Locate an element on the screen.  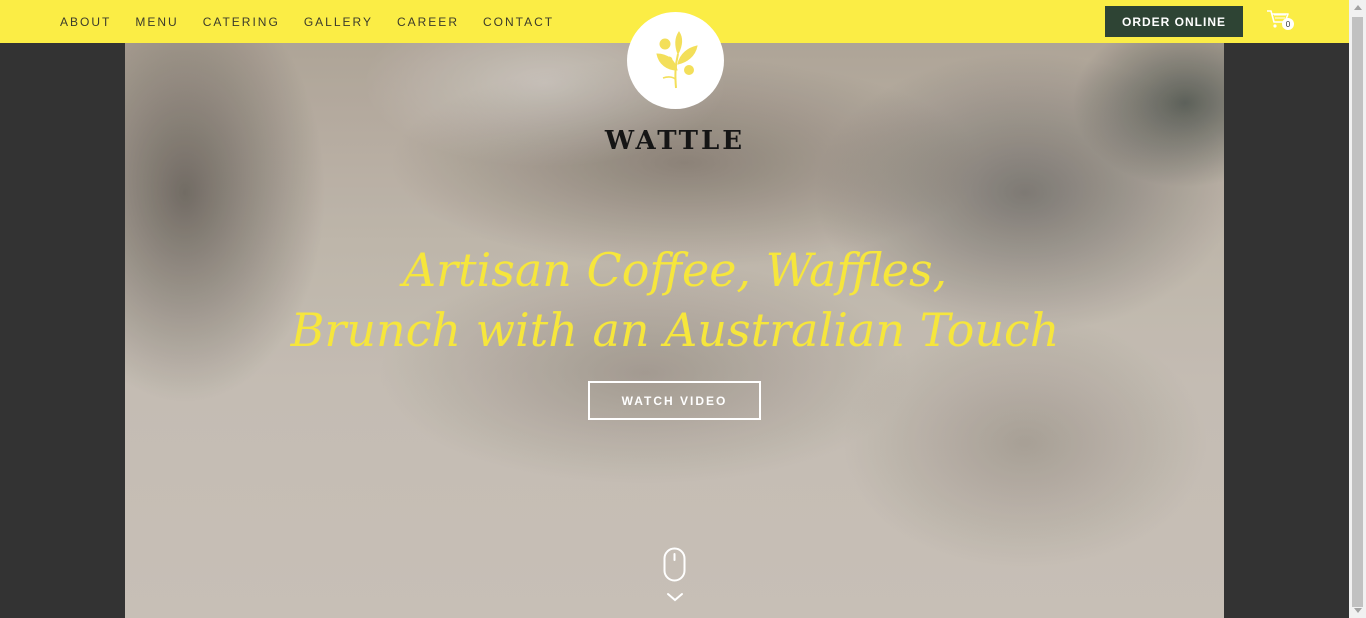
chevron-glyph is located at coordinates (675, 597).